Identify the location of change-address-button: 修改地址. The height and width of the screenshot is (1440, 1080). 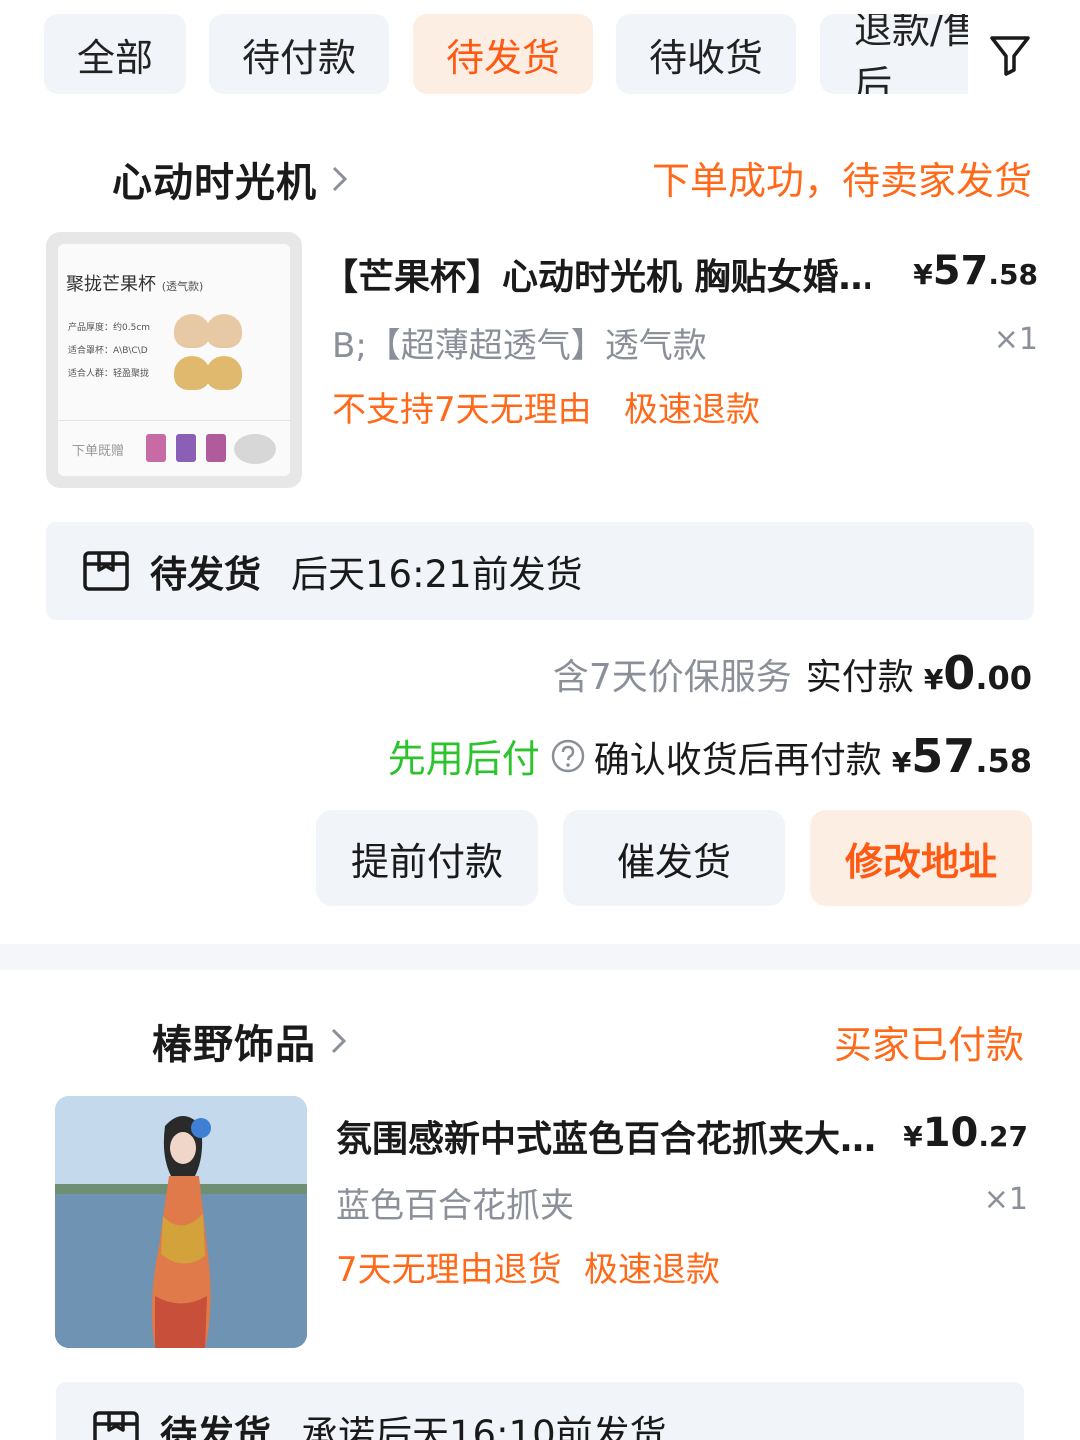
(921, 858).